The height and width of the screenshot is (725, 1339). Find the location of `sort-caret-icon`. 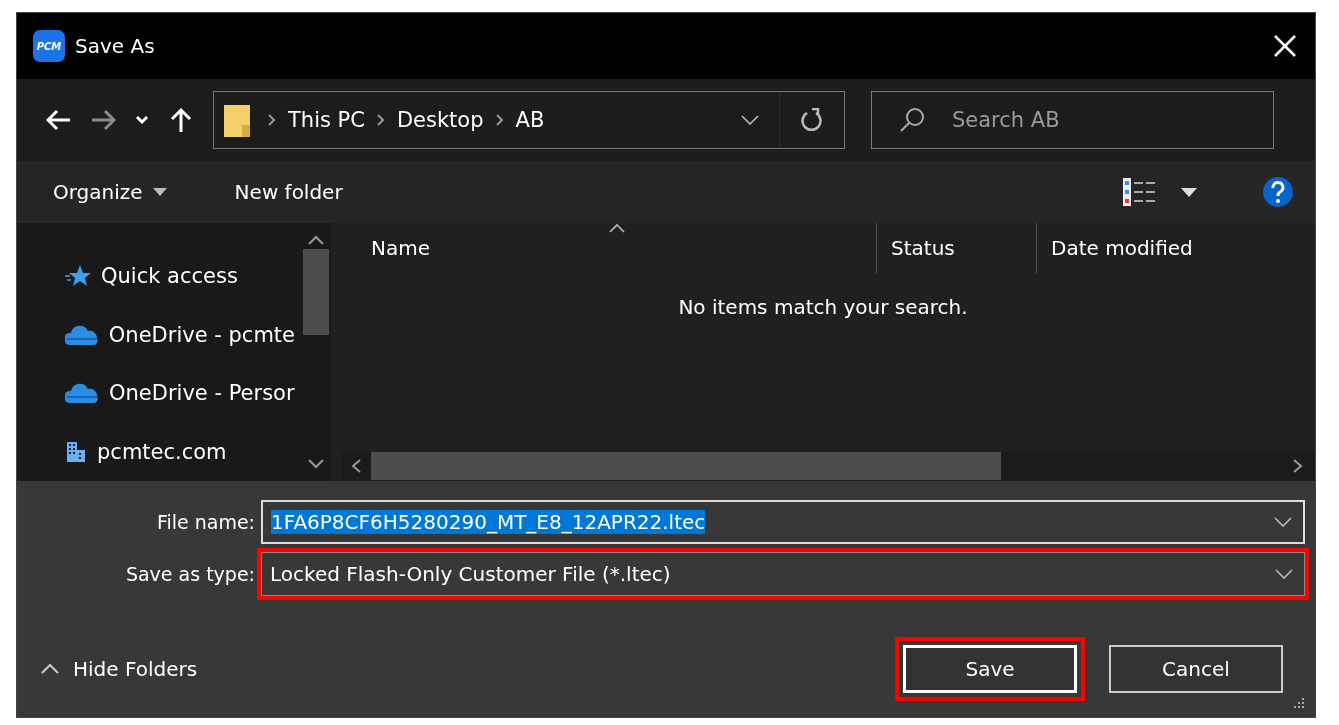

sort-caret-icon is located at coordinates (617, 228).